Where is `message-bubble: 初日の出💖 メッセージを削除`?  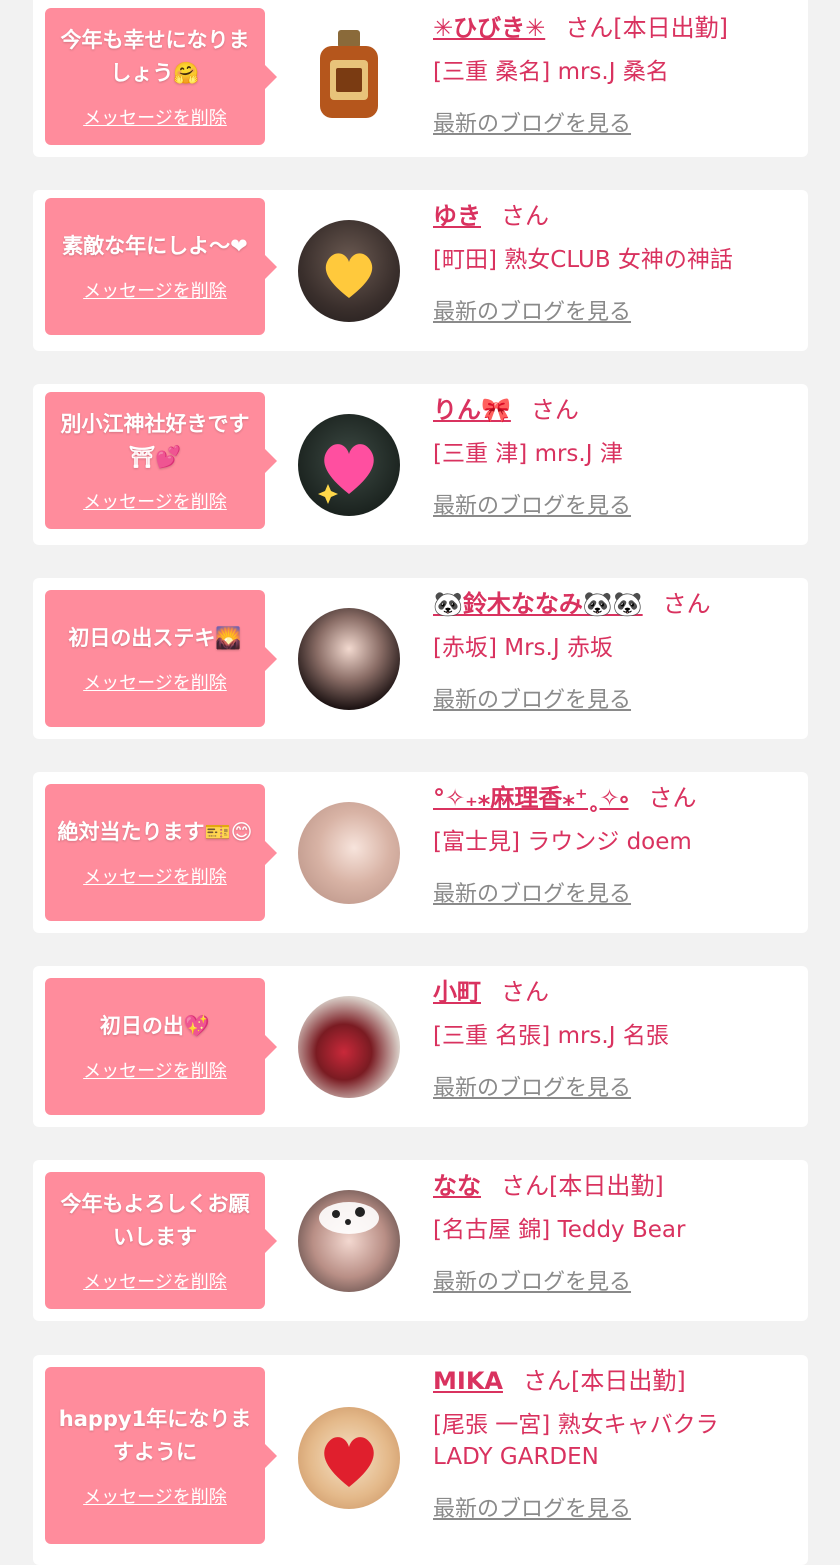
message-bubble: 初日の出💖 メッセージを削除 is located at coordinates (161, 1046).